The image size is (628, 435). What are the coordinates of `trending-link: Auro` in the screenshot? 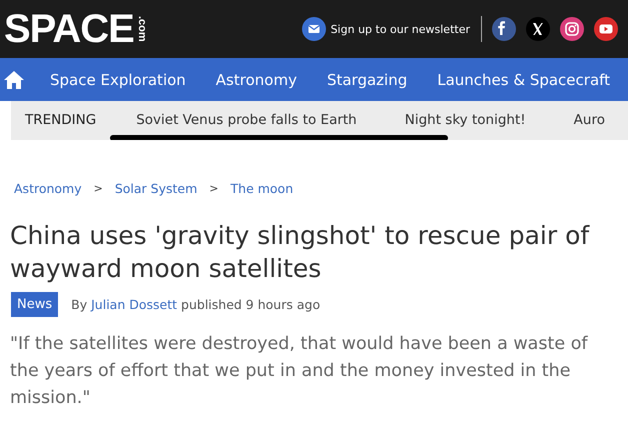 It's located at (589, 120).